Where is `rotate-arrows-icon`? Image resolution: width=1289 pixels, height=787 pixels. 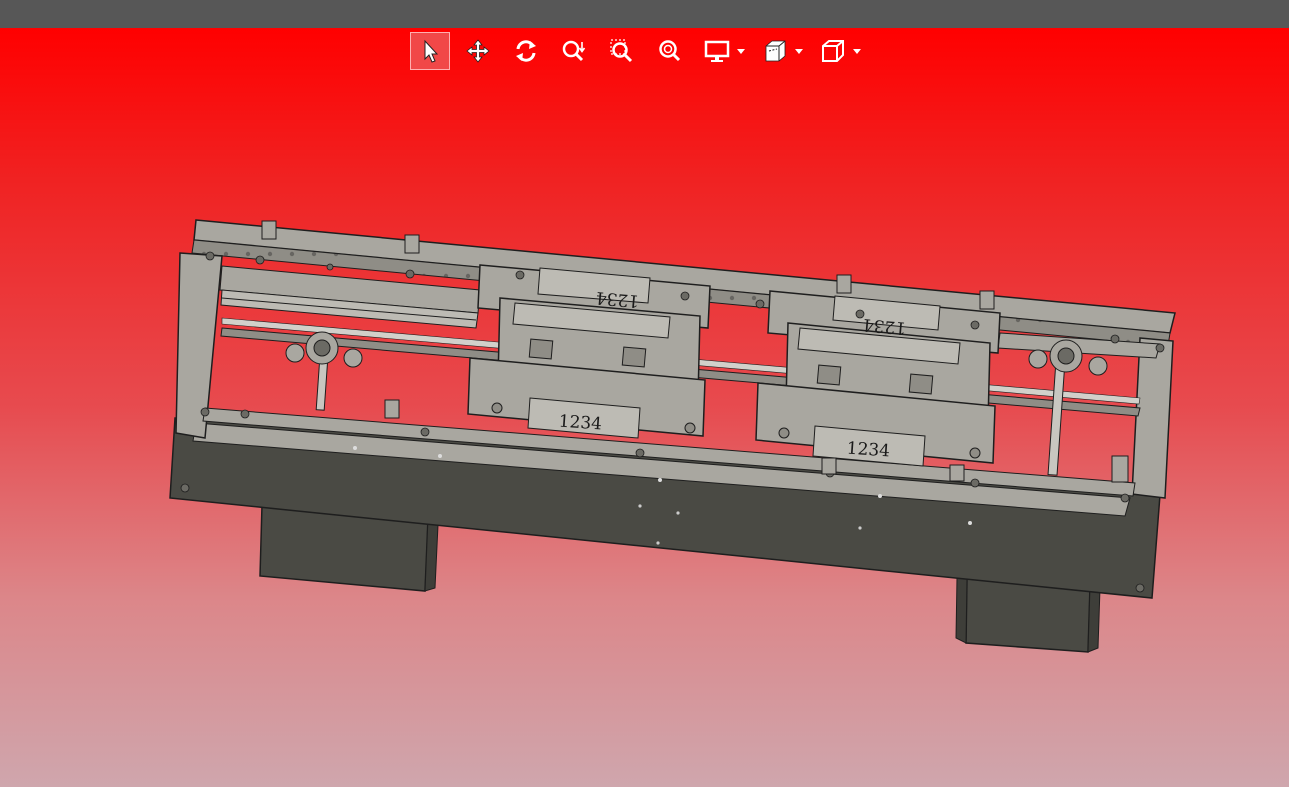 rotate-arrows-icon is located at coordinates (526, 51).